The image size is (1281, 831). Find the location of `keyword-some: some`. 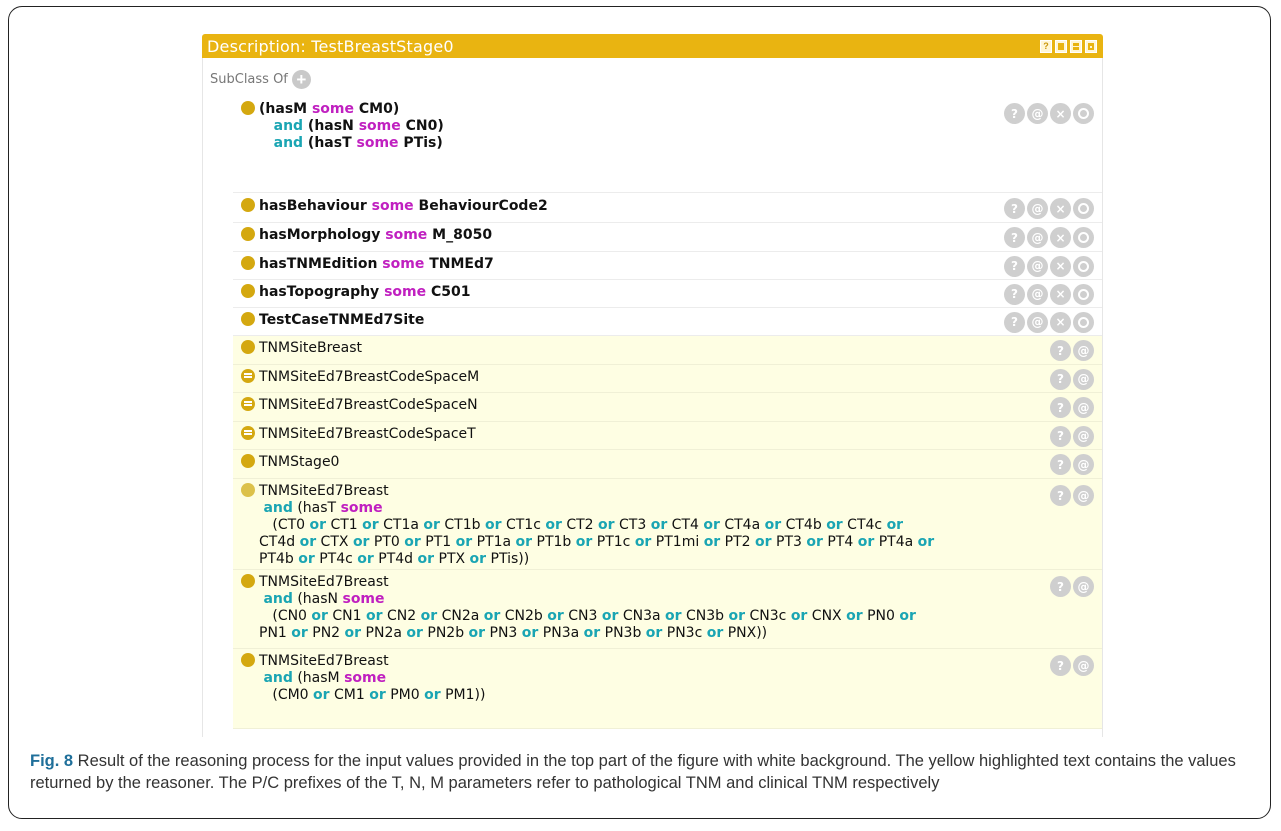

keyword-some: some is located at coordinates (365, 678).